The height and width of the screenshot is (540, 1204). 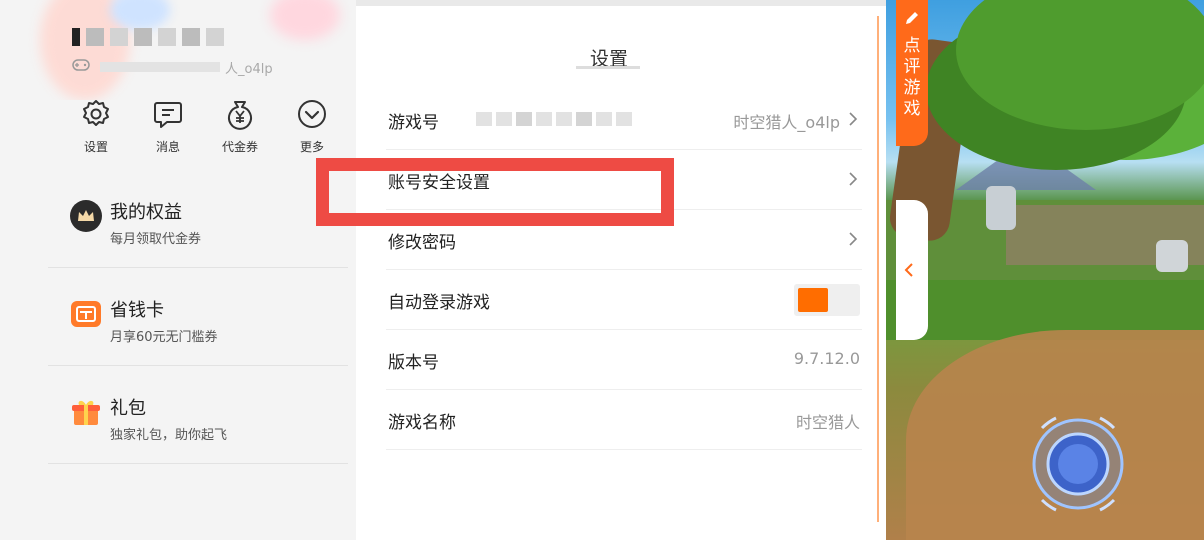 What do you see at coordinates (422, 423) in the screenshot?
I see `row-label: 游戏名称` at bounding box center [422, 423].